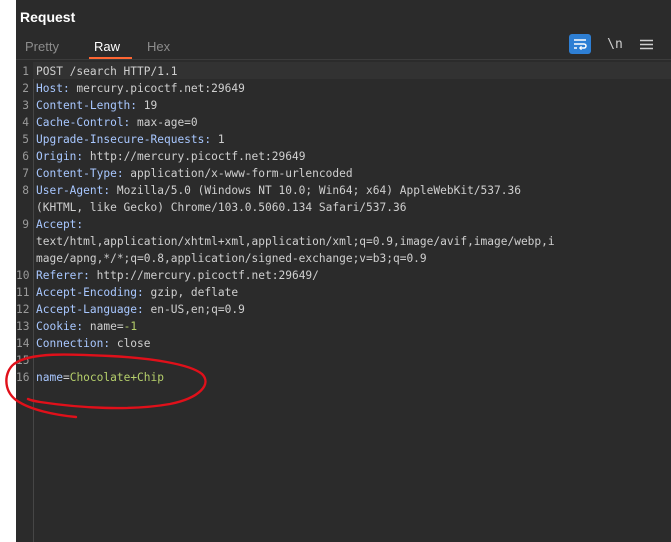  Describe the element at coordinates (164, 122) in the screenshot. I see `token-value: max-age=0` at that location.